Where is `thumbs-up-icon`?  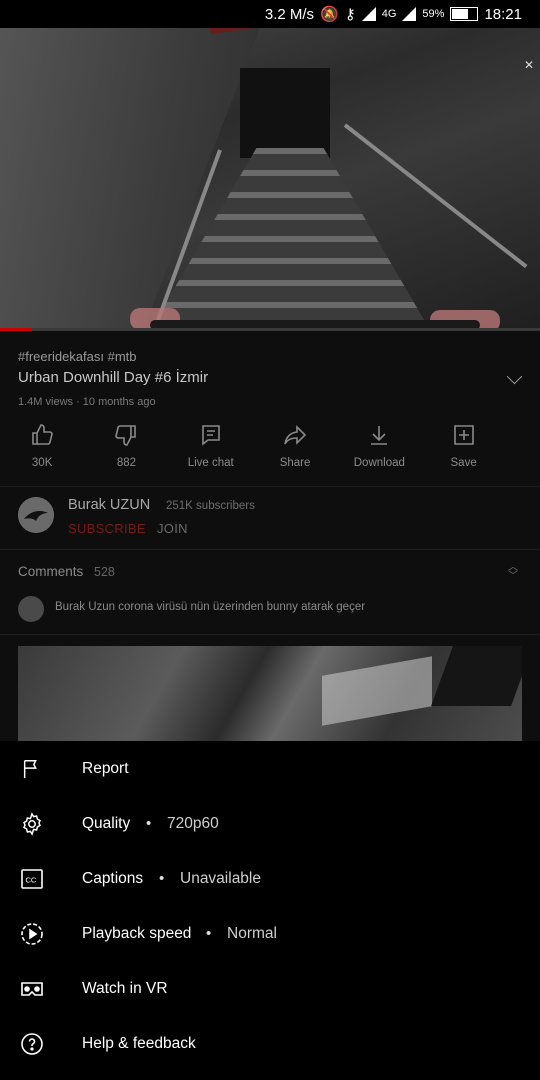
thumbs-up-icon is located at coordinates (42, 434).